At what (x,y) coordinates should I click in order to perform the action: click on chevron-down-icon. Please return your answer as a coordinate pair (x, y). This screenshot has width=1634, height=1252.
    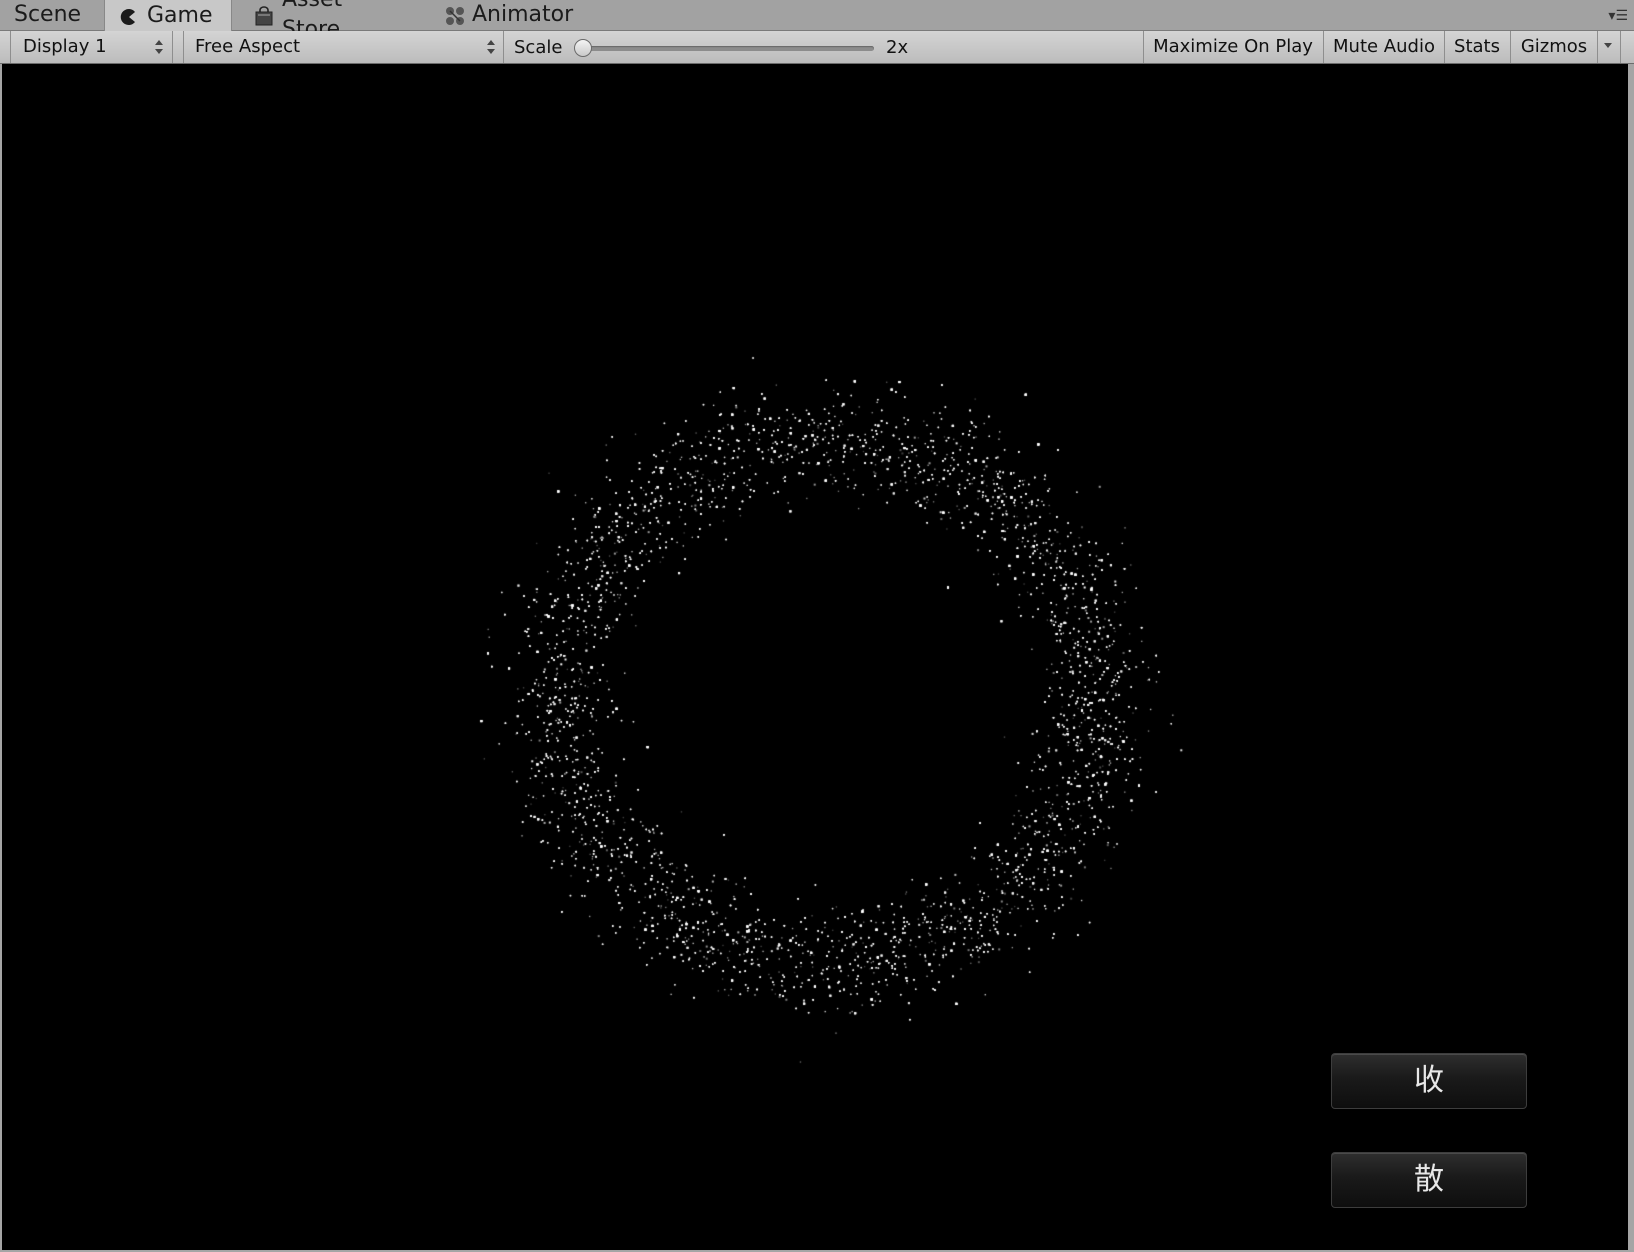
    Looking at the image, I should click on (1608, 45).